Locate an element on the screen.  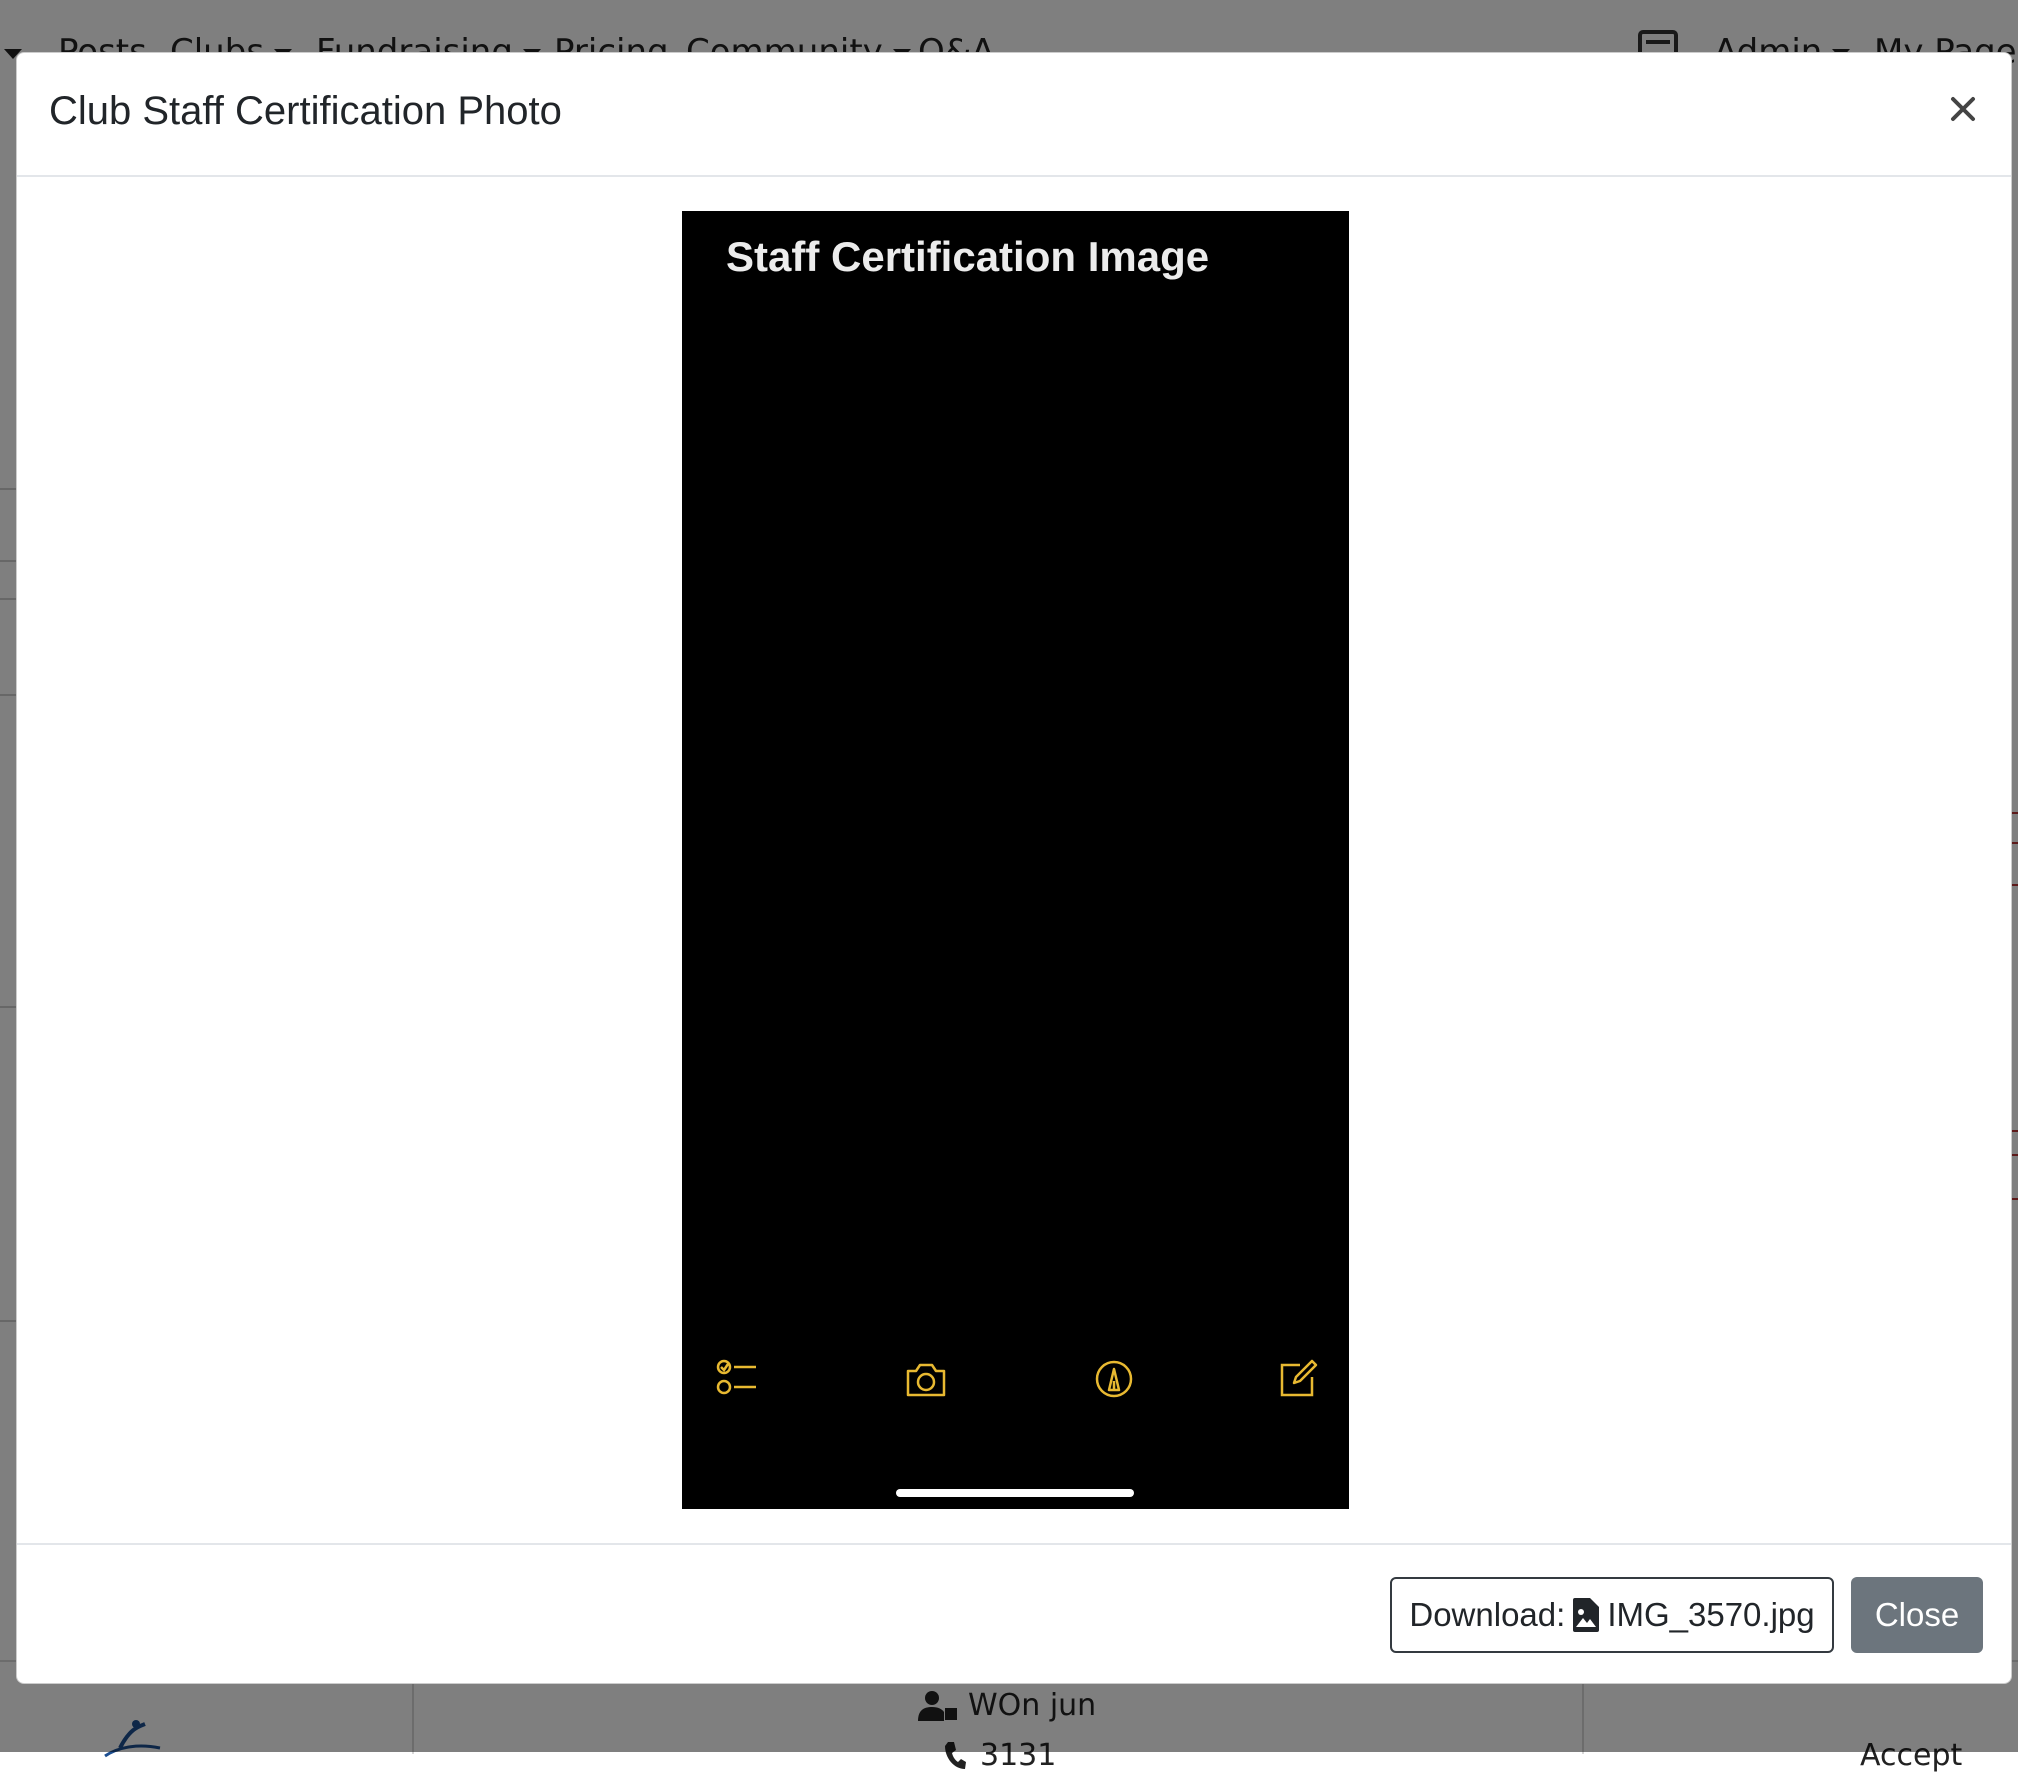
camera-icon is located at coordinates (926, 1380).